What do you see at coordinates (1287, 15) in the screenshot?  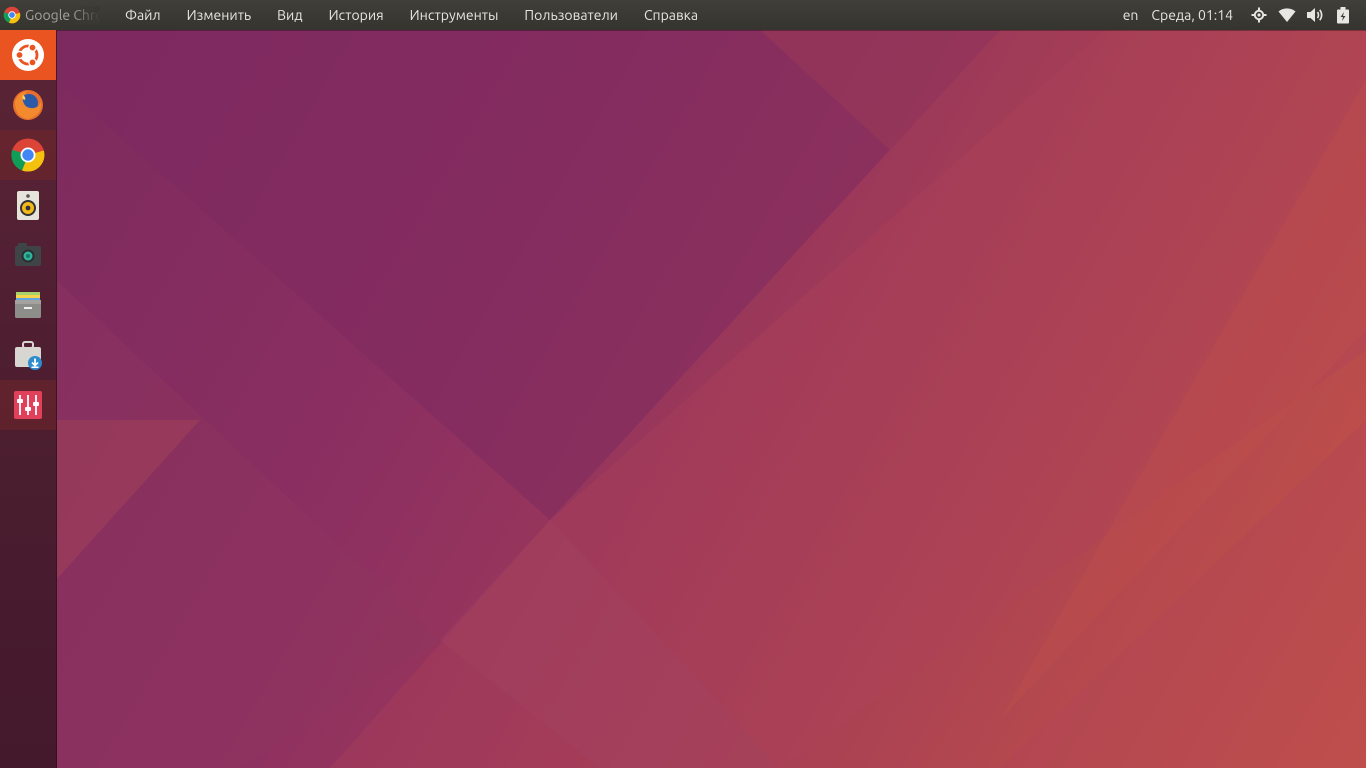 I see `wifi-icon` at bounding box center [1287, 15].